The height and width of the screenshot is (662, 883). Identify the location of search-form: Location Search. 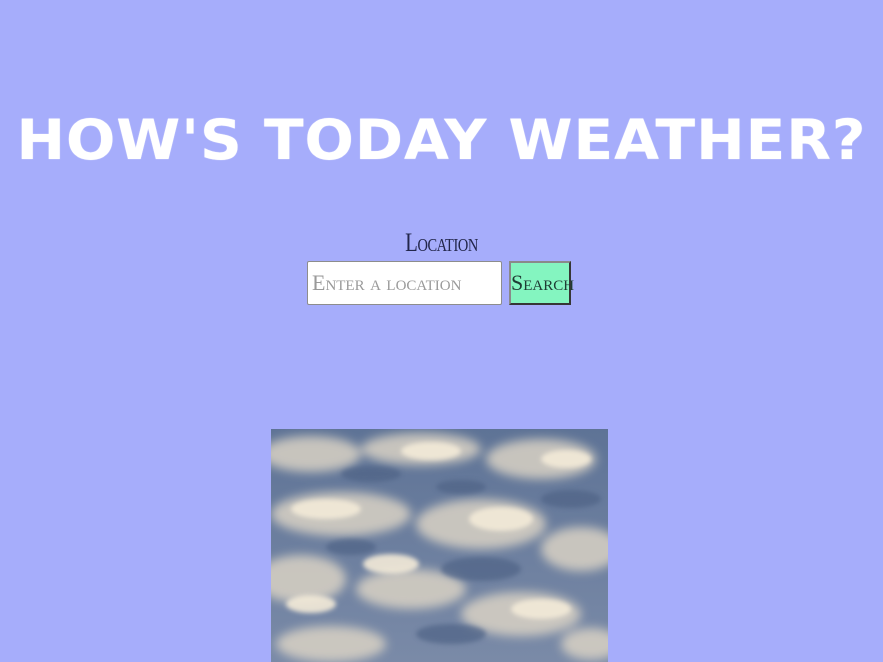
(441, 266).